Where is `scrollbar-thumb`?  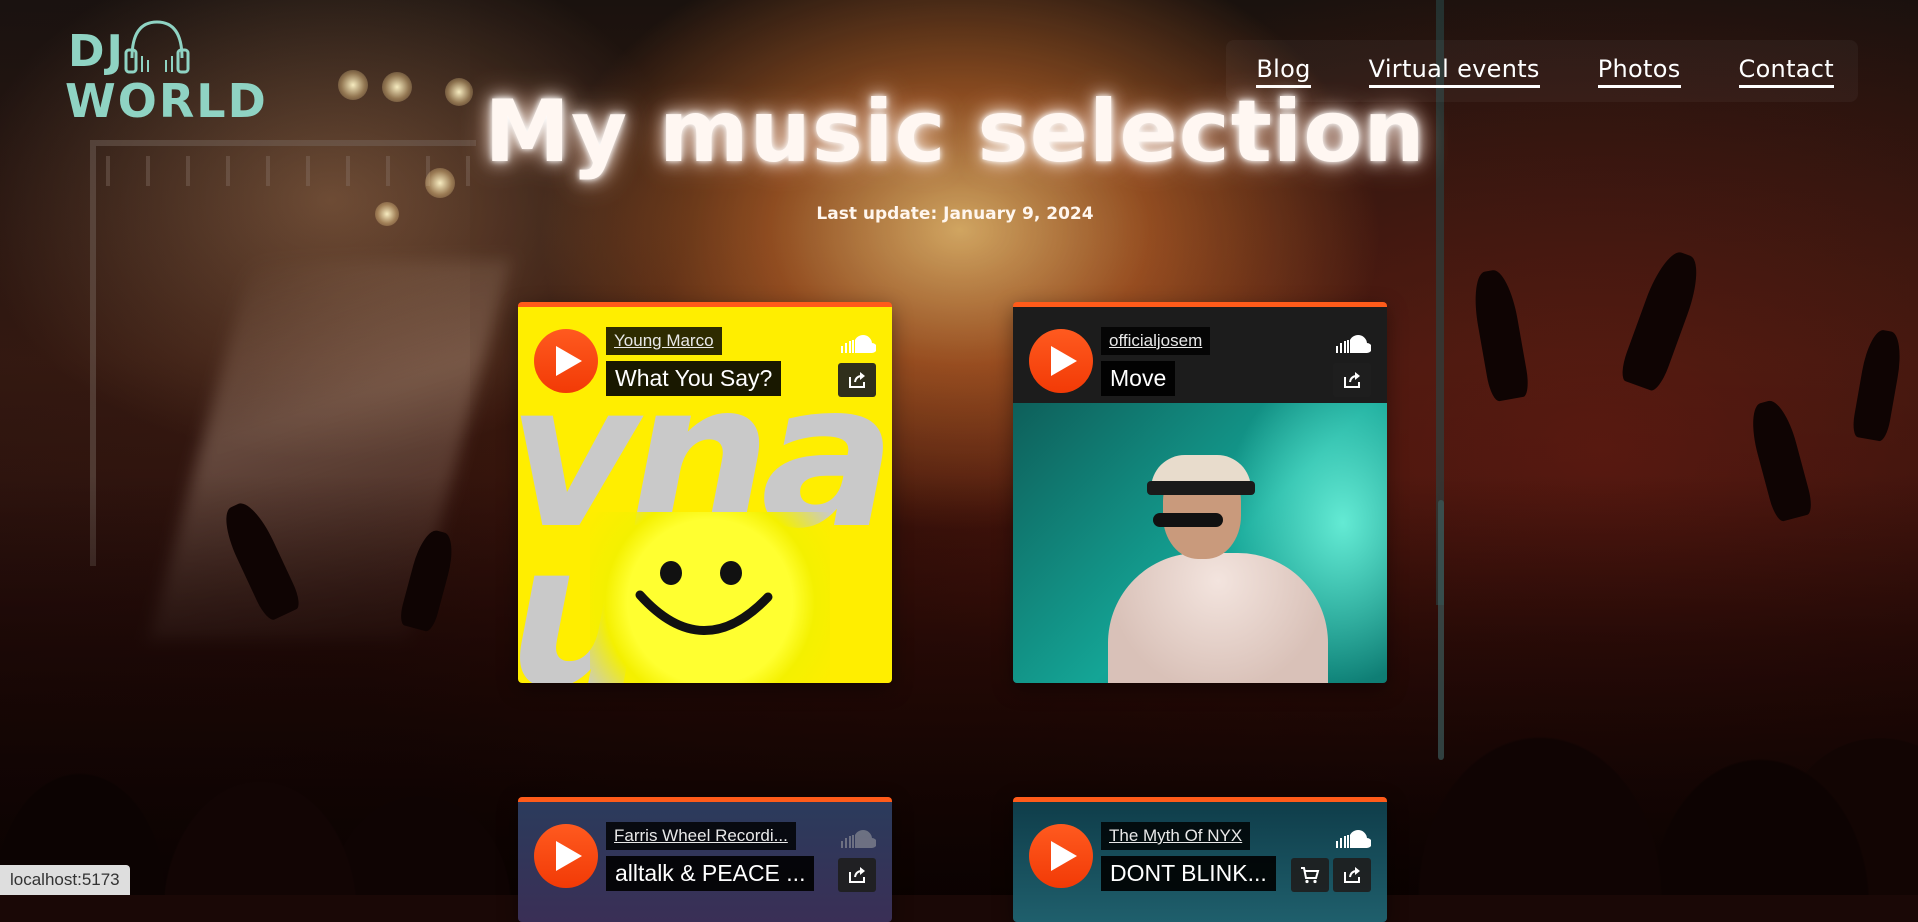 scrollbar-thumb is located at coordinates (1441, 630).